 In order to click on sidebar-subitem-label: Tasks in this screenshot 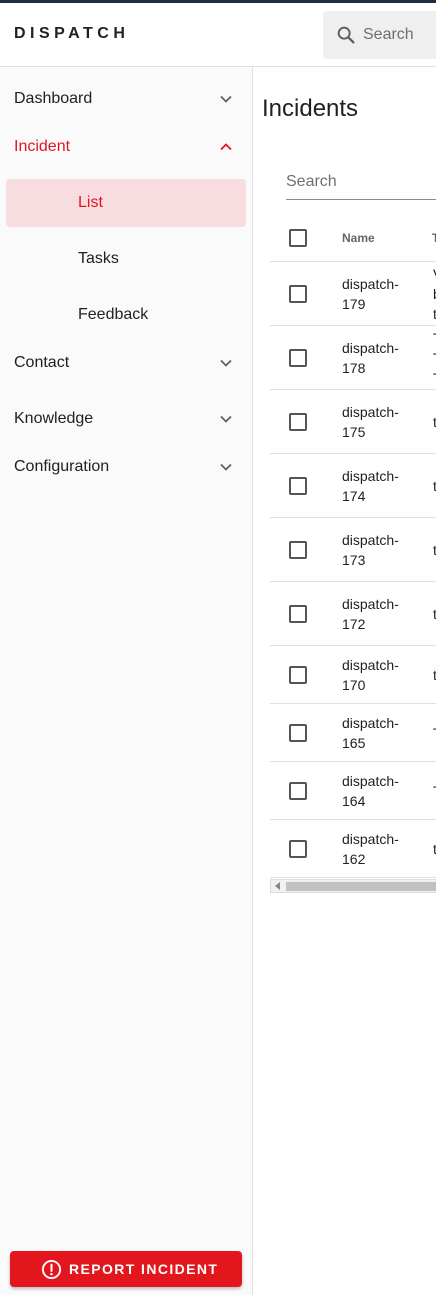, I will do `click(98, 258)`.